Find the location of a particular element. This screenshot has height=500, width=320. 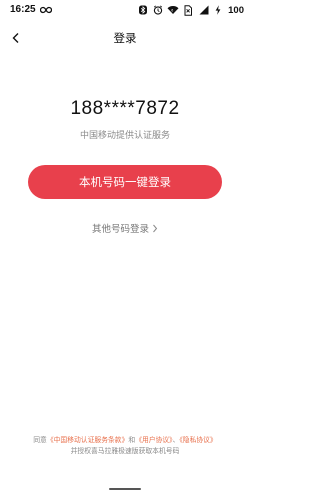

svg-text: 6 is located at coordinates (172, 11).